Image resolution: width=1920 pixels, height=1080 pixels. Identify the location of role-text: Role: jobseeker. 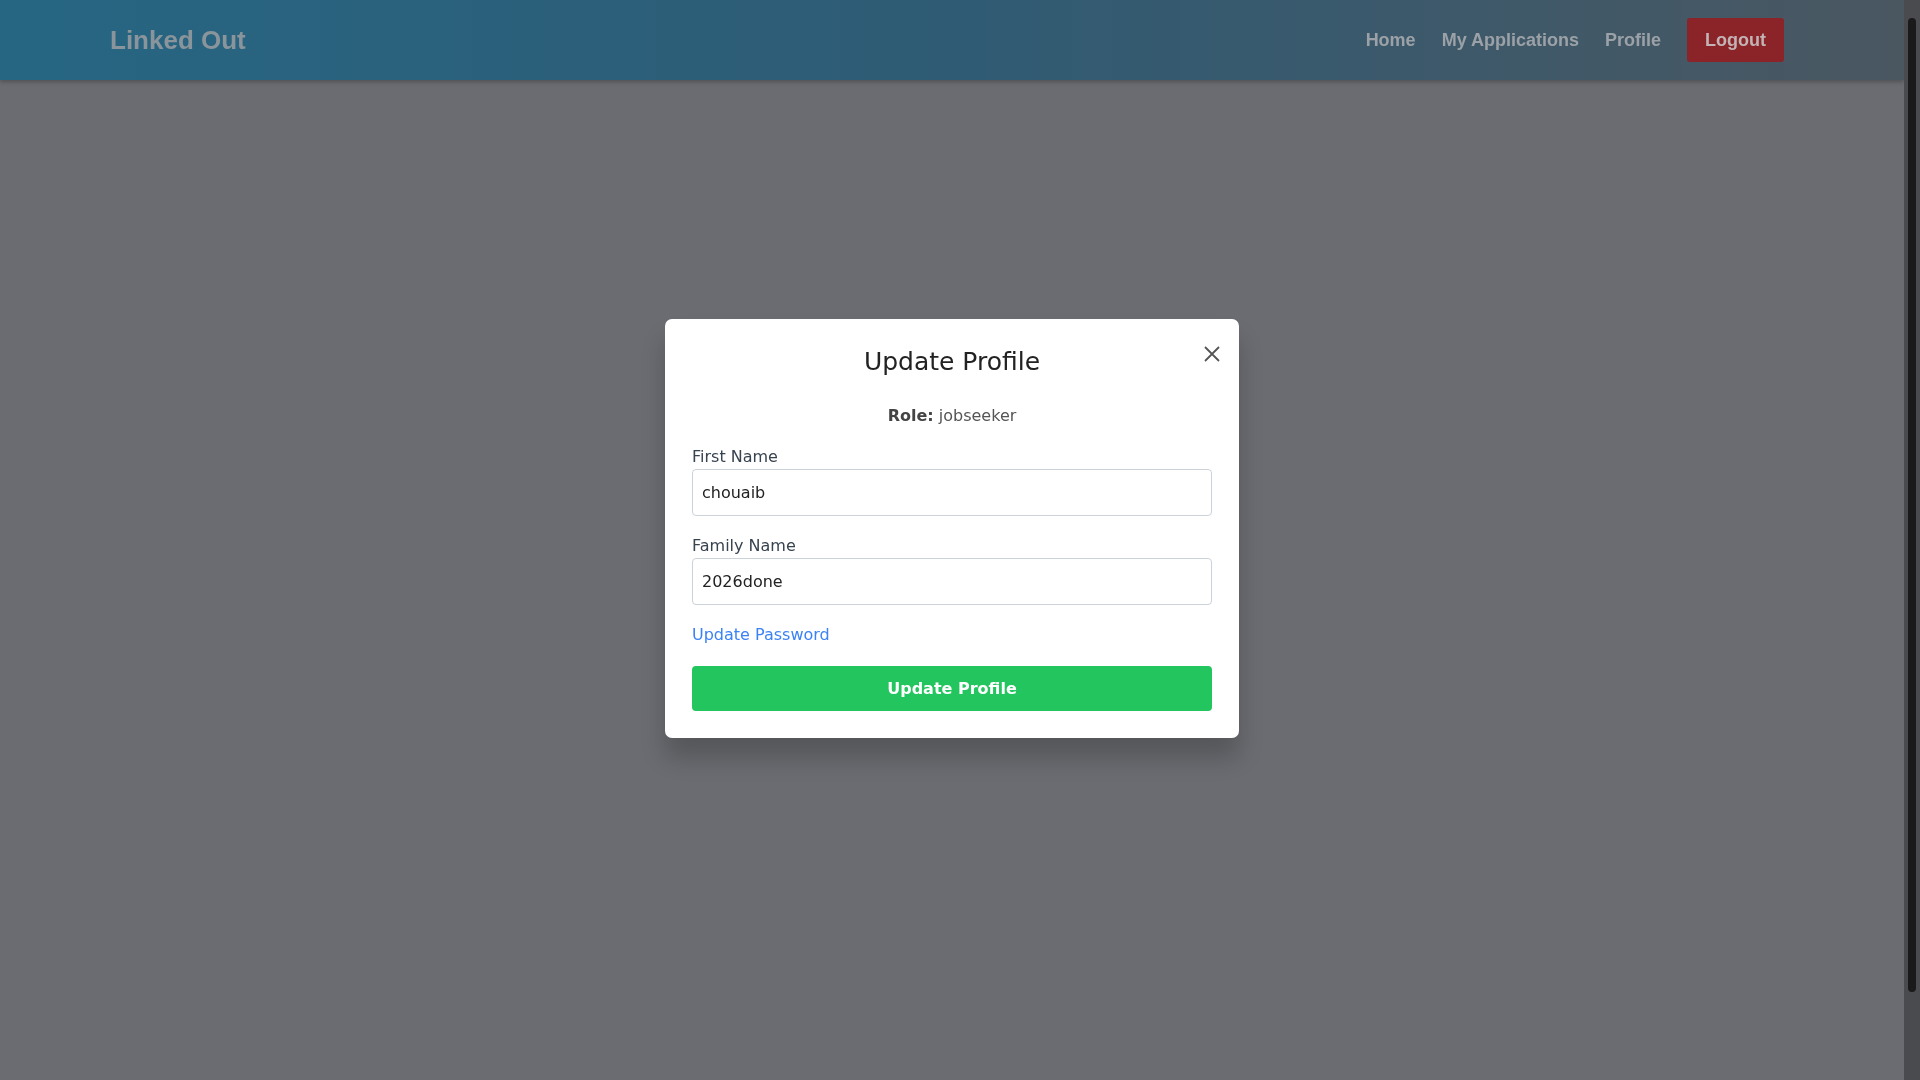
(952, 415).